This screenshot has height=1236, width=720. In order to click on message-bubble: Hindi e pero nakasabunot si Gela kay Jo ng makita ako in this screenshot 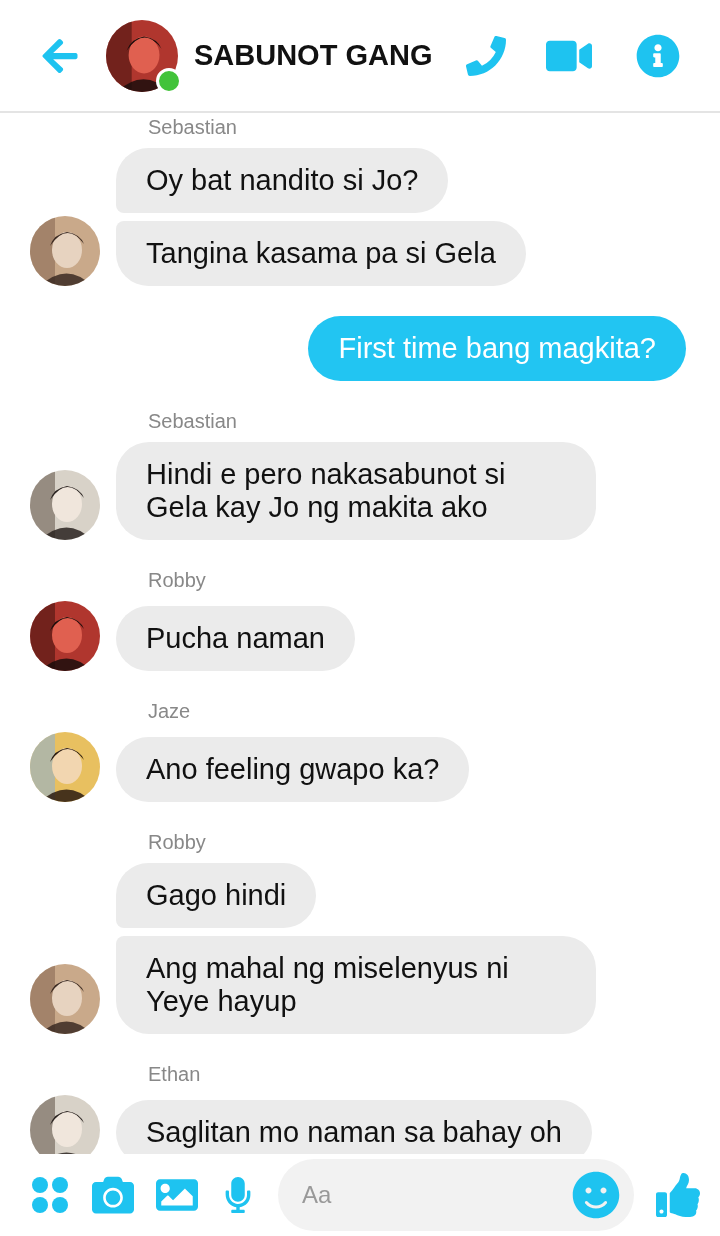, I will do `click(356, 491)`.